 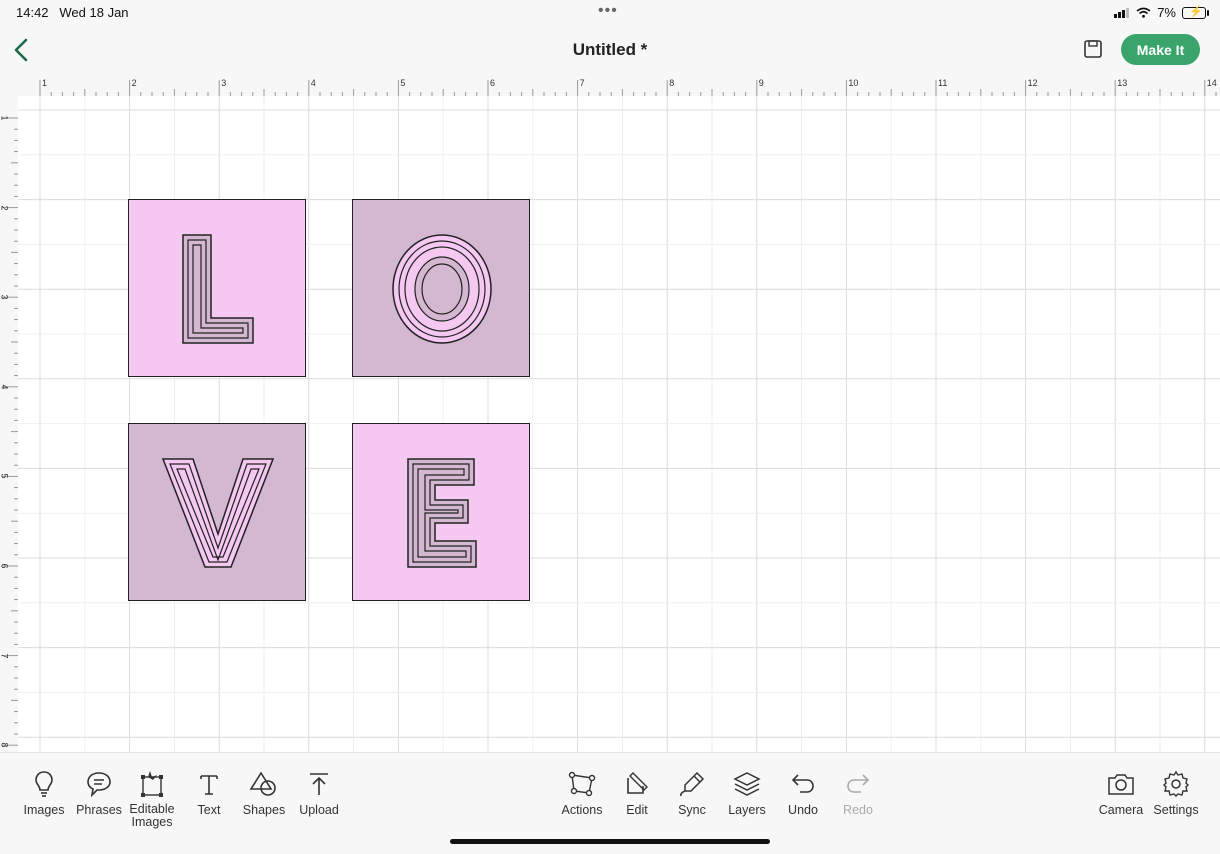 I want to click on shapes-icon, so click(x=262, y=783).